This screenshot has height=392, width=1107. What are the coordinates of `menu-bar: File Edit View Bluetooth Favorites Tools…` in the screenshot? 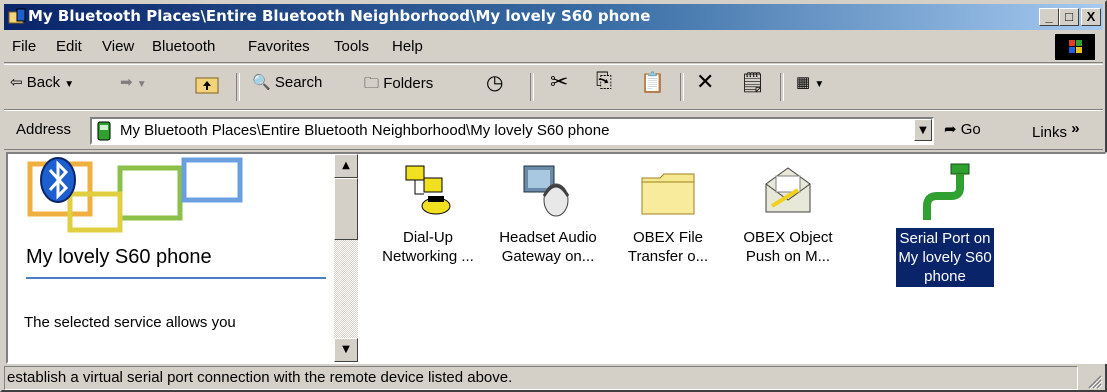 It's located at (553, 47).